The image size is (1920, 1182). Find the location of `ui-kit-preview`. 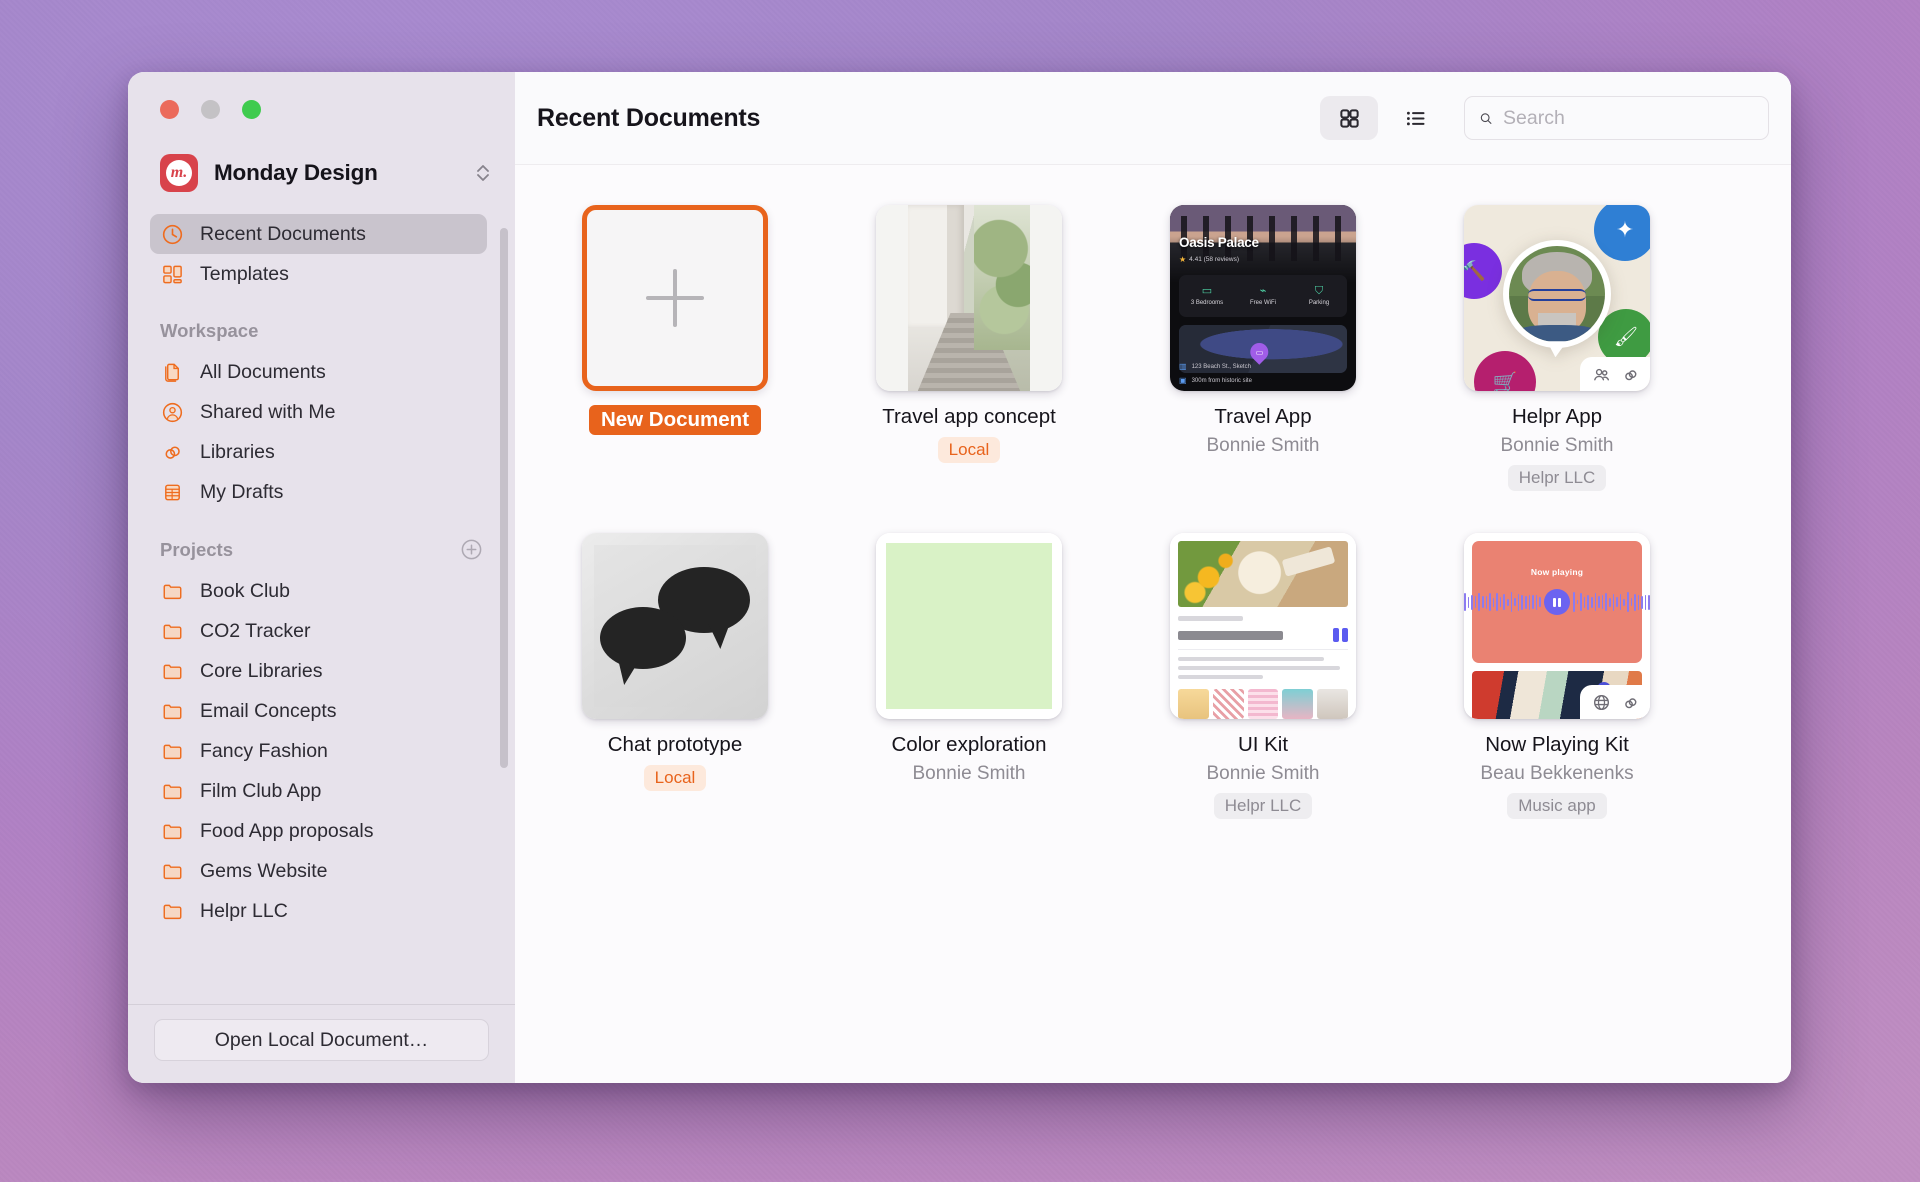

ui-kit-preview is located at coordinates (1263, 626).